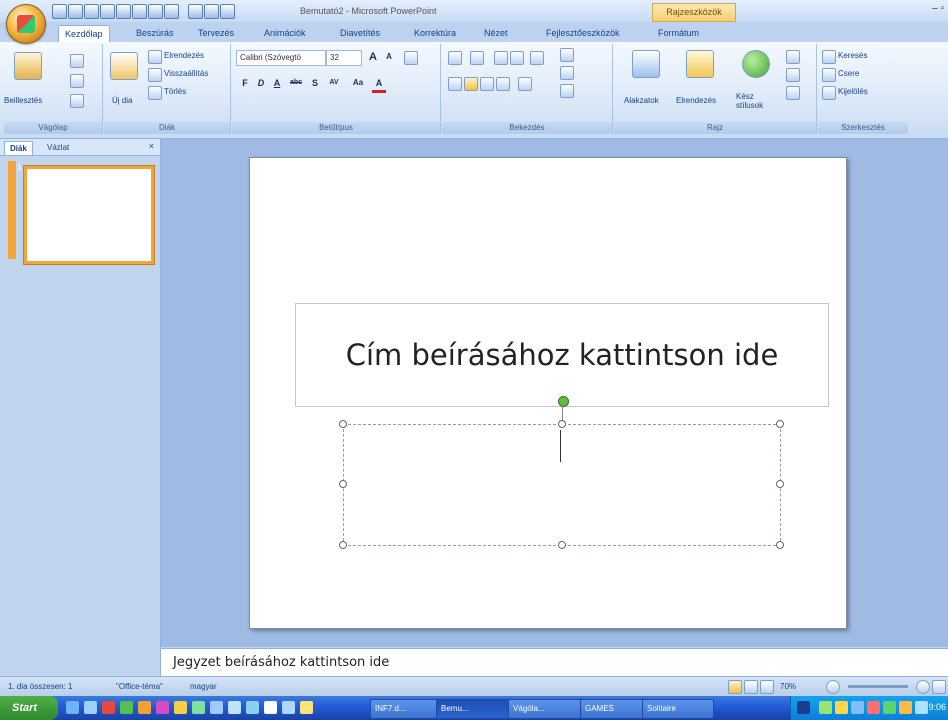  Describe the element at coordinates (89, 215) in the screenshot. I see `slide-thumbnail` at that location.